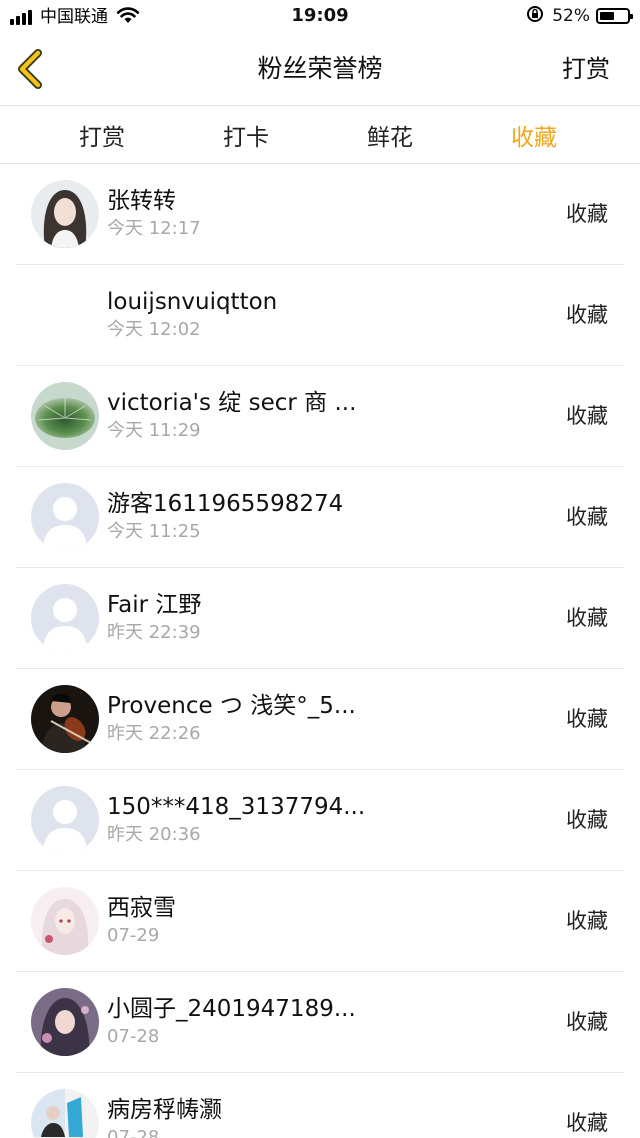  Describe the element at coordinates (320, 315) in the screenshot. I see `fan-row: louijsnvuiqtton 今天 12:02 收藏` at that location.